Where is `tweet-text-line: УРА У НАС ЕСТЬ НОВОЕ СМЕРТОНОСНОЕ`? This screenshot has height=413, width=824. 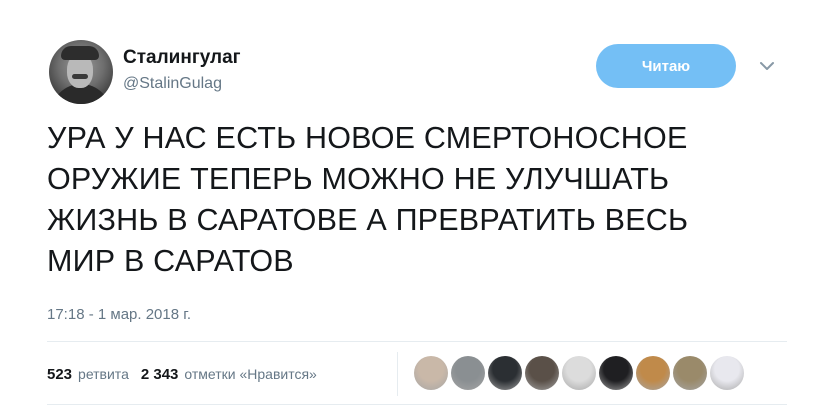 tweet-text-line: УРА У НАС ЕСТЬ НОВОЕ СМЕРТОНОСНОЕ is located at coordinates (367, 138).